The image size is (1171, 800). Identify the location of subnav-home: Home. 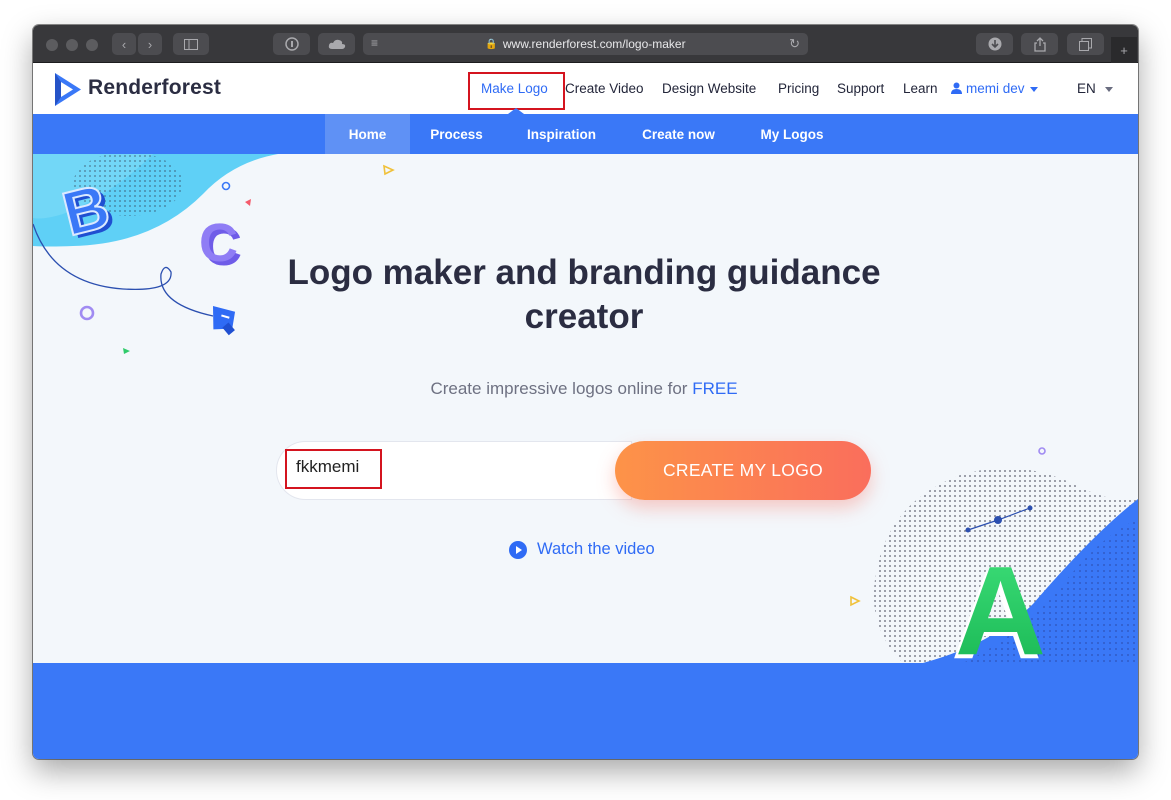
(367, 134).